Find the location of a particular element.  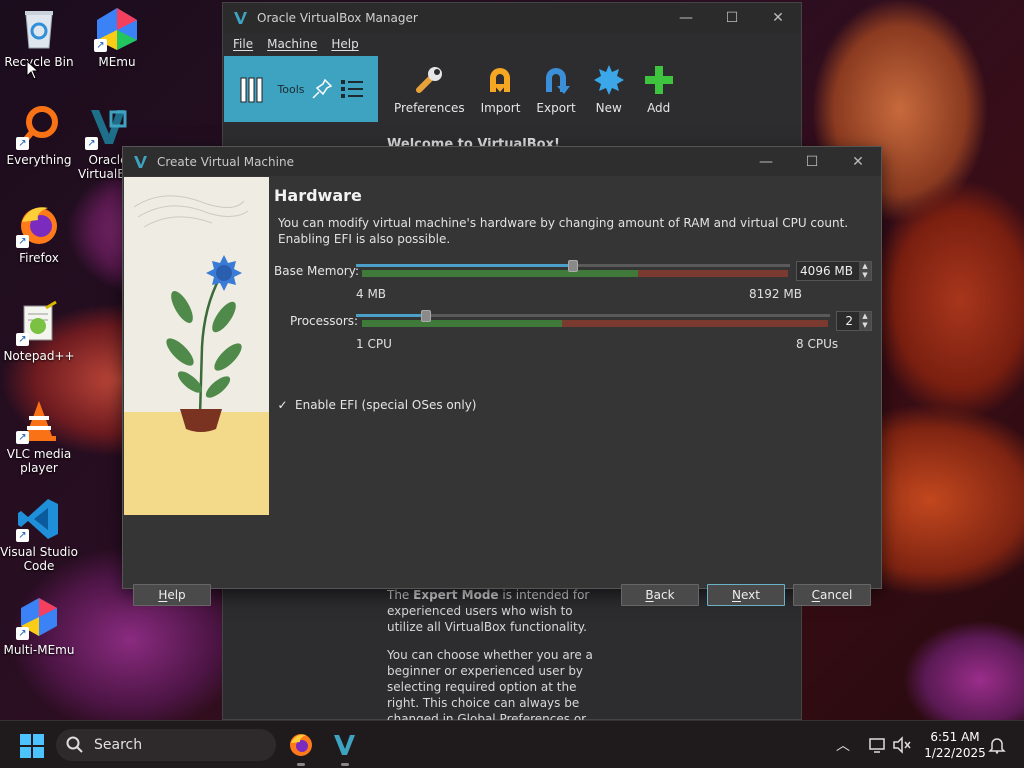

memory-min-label: 4 MB is located at coordinates (371, 294).